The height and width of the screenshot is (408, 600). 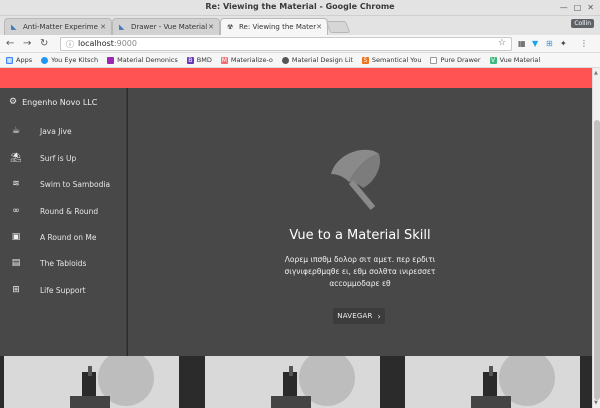 I want to click on kitchen-icon: ▣, so click(x=16, y=237).